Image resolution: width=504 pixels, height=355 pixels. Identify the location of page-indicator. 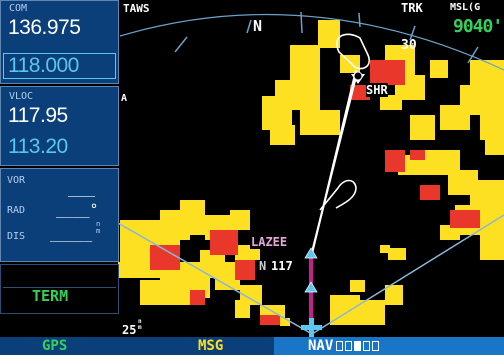
(357, 346).